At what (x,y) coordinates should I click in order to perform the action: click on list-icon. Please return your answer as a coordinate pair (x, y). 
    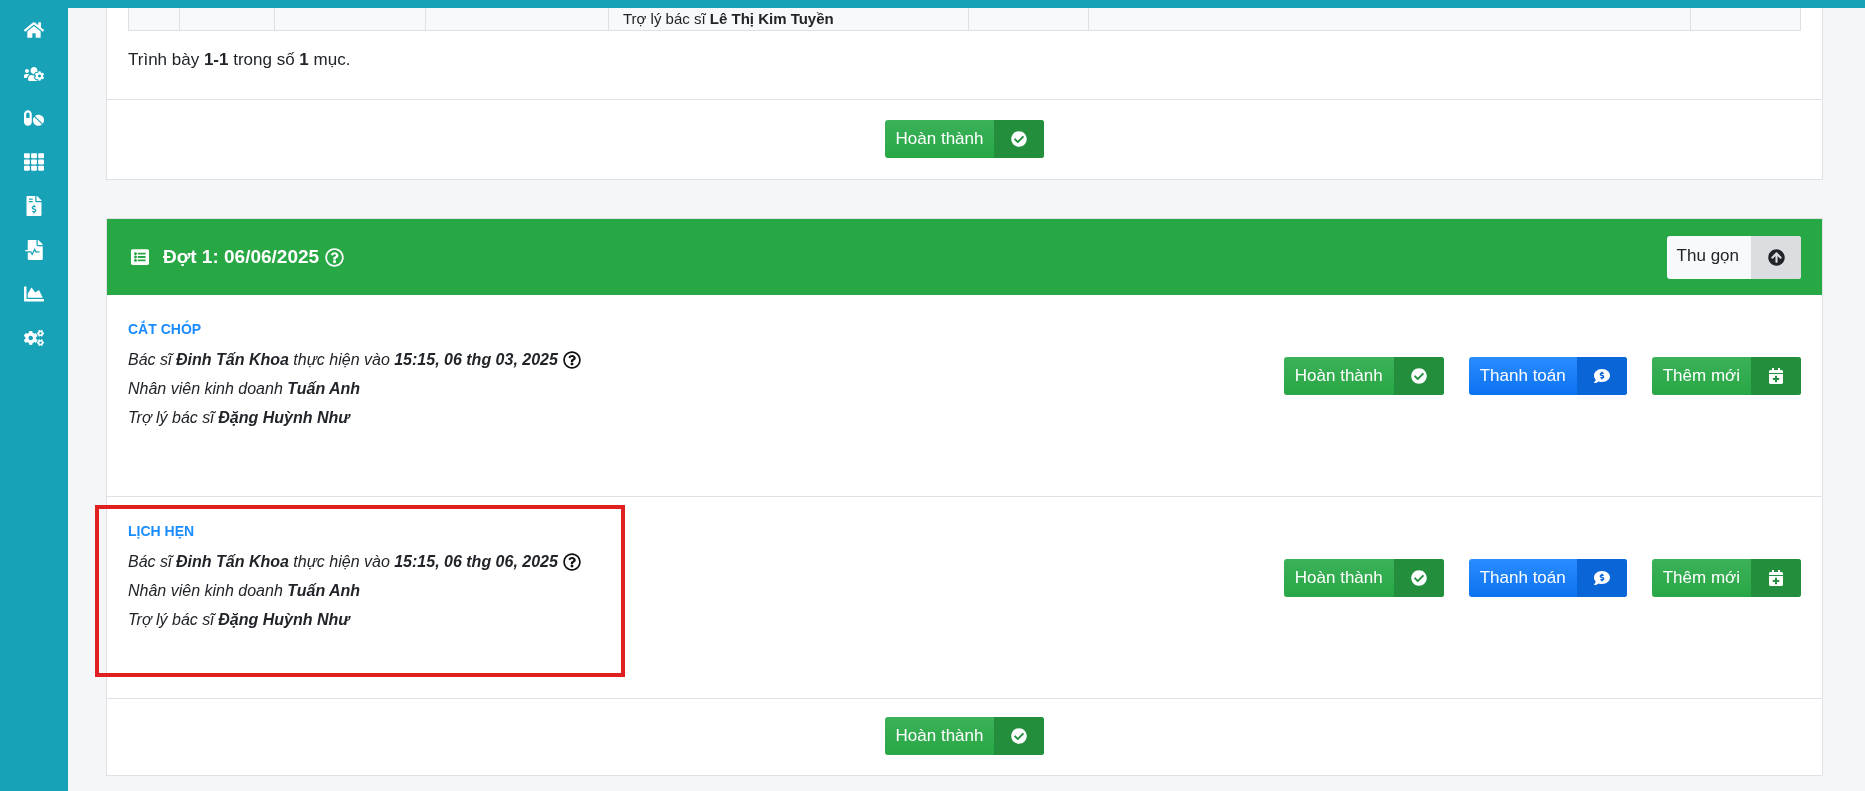
    Looking at the image, I should click on (140, 257).